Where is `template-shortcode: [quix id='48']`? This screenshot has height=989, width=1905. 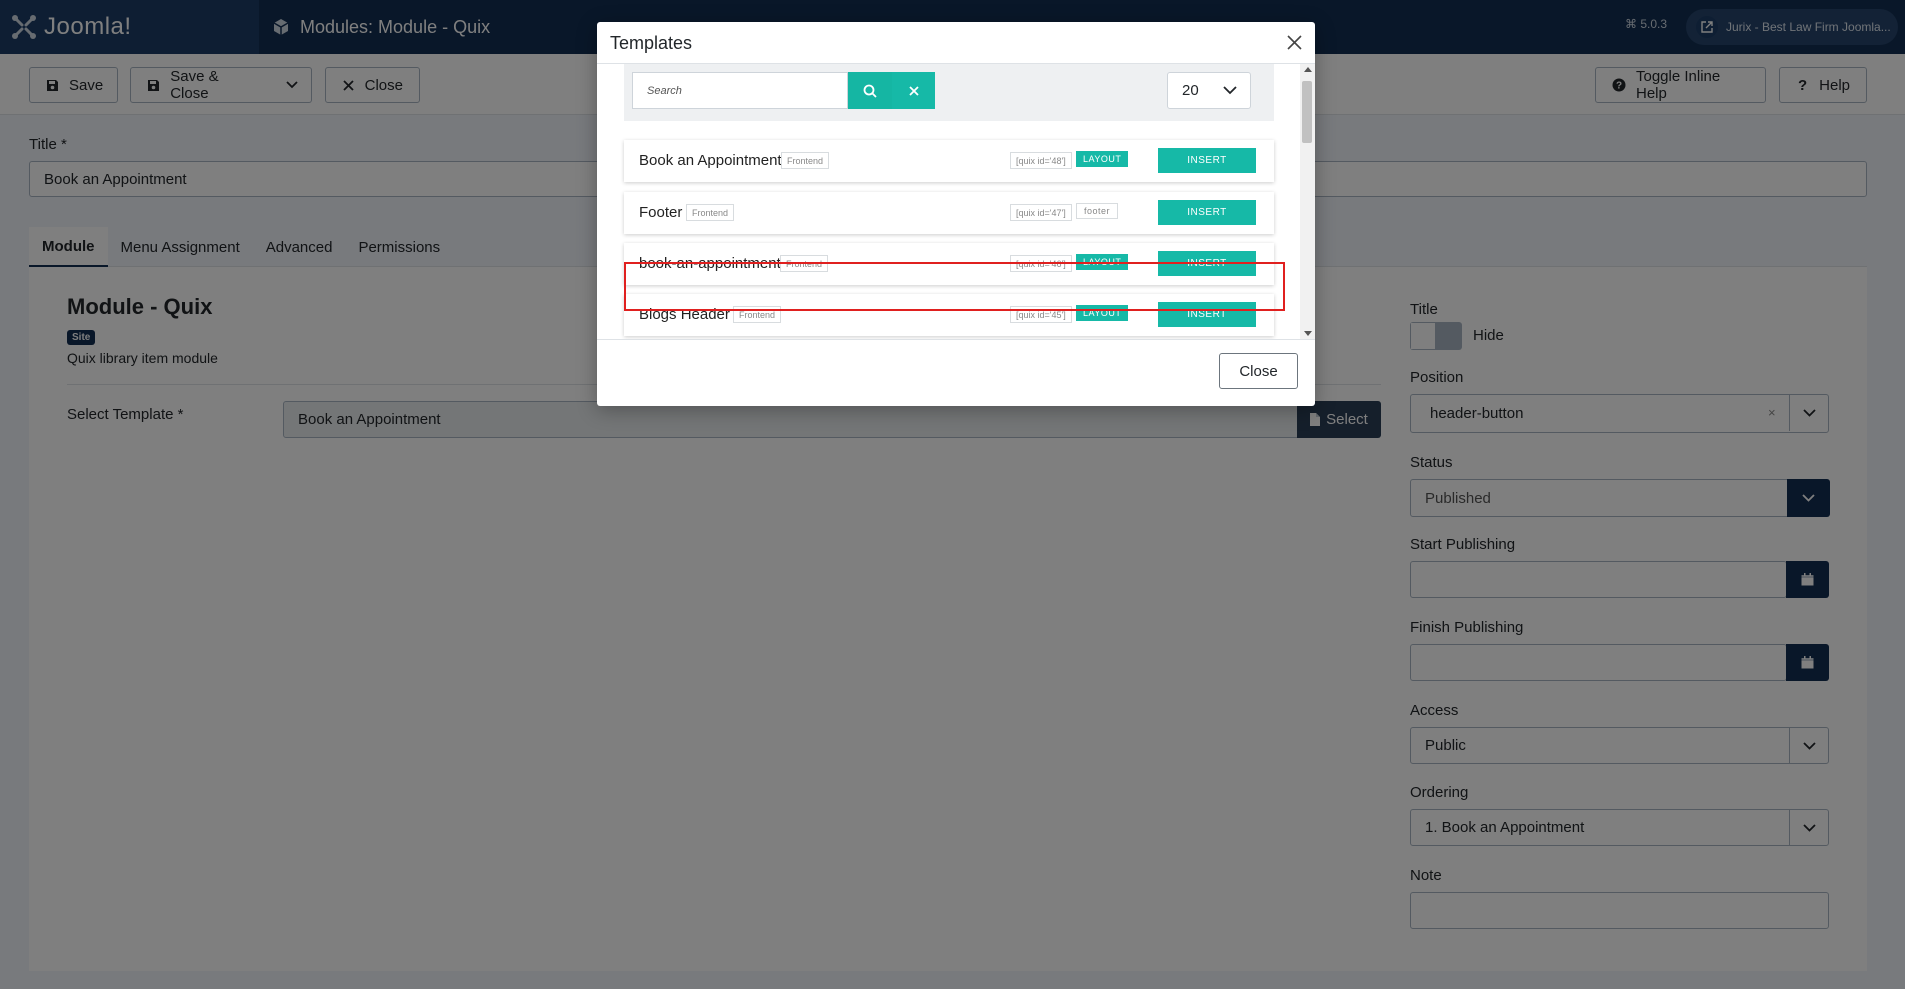 template-shortcode: [quix id='48'] is located at coordinates (1041, 160).